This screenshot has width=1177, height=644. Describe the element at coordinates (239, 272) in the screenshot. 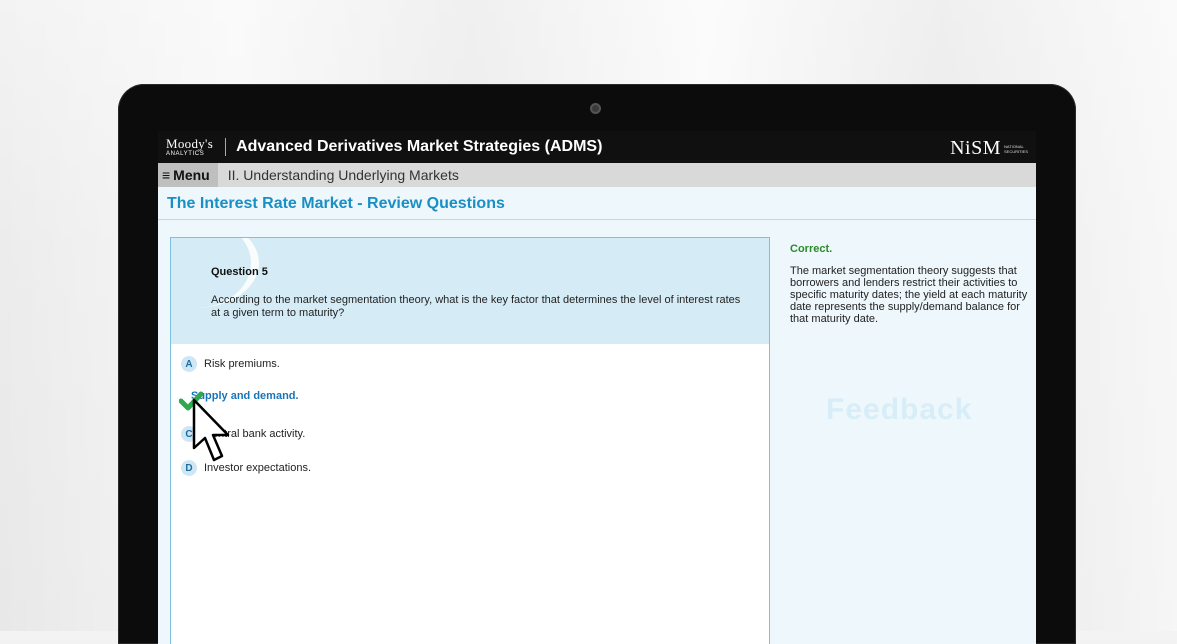

I see `question-number: Question 5` at that location.